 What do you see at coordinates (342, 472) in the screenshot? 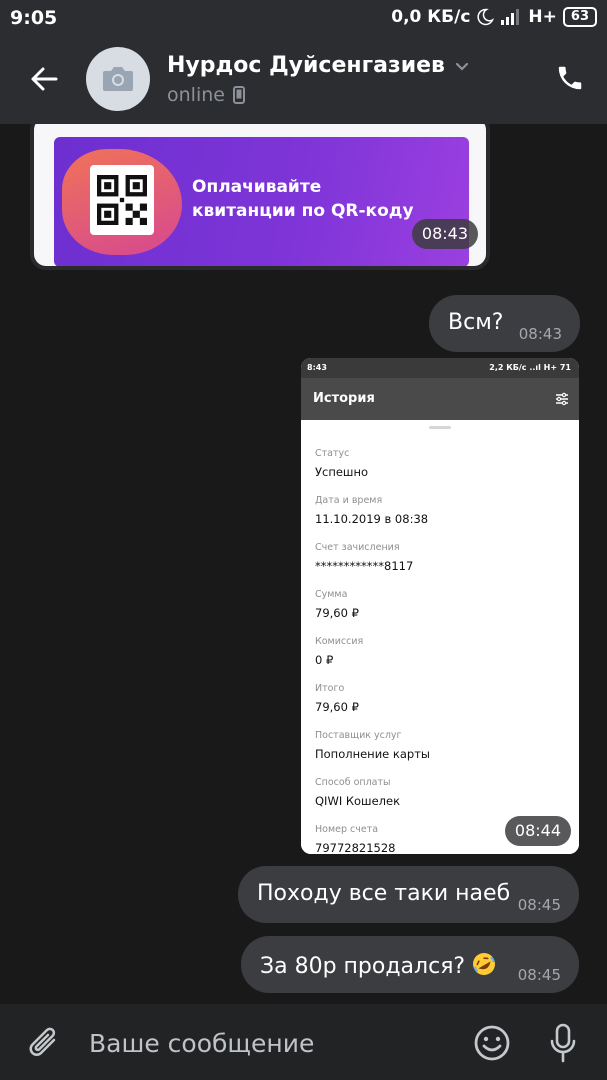
I see `detail-value: Успешно` at bounding box center [342, 472].